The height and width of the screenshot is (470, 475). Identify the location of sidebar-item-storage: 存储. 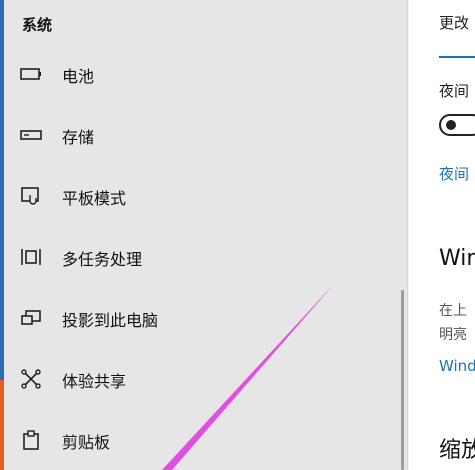
(204, 135).